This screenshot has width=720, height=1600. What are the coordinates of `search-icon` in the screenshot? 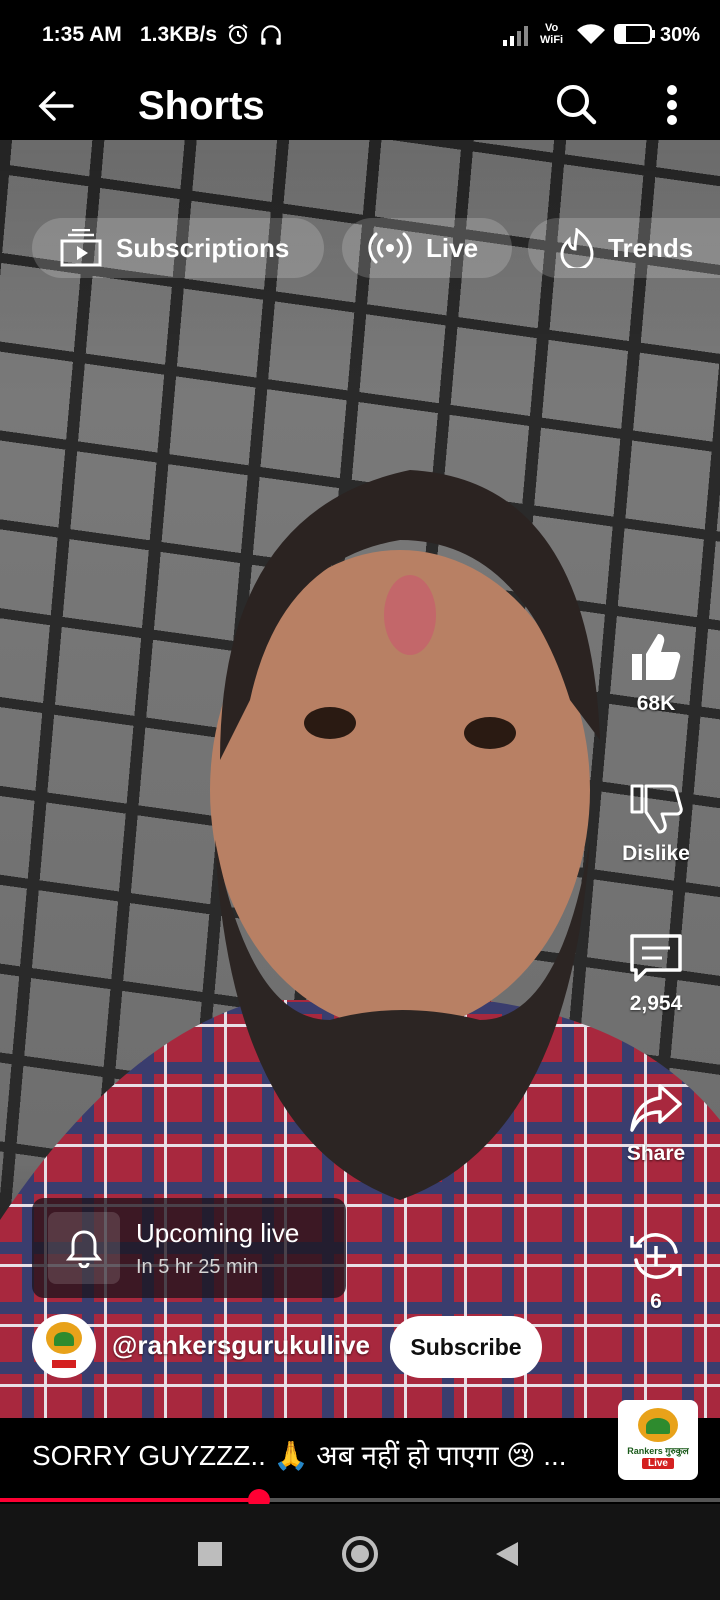 It's located at (576, 104).